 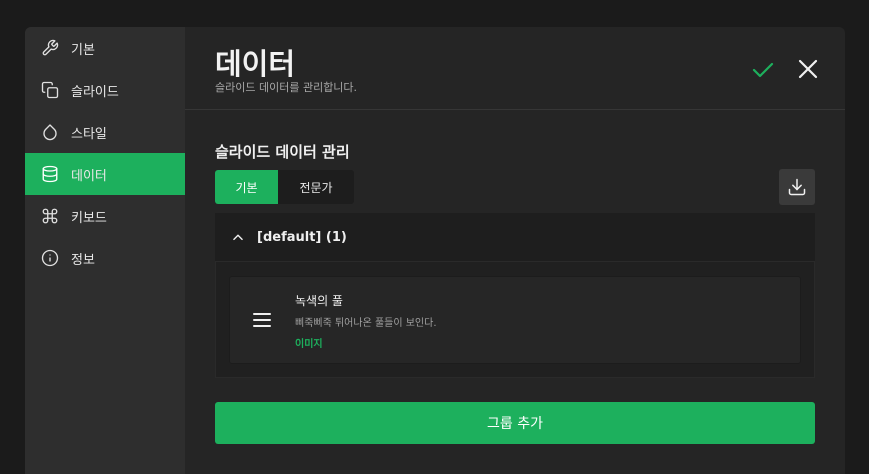 I want to click on sidebar-item-keyboard: 키보드, so click(x=105, y=216).